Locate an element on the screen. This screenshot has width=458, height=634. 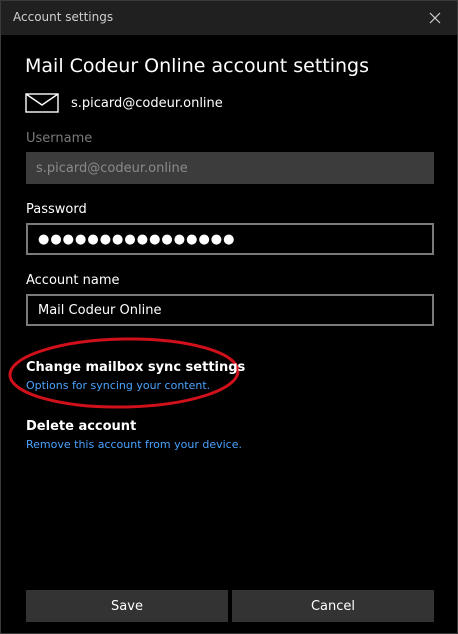
password-value: ●●●●●●●●●●●●●●●● is located at coordinates (137, 239).